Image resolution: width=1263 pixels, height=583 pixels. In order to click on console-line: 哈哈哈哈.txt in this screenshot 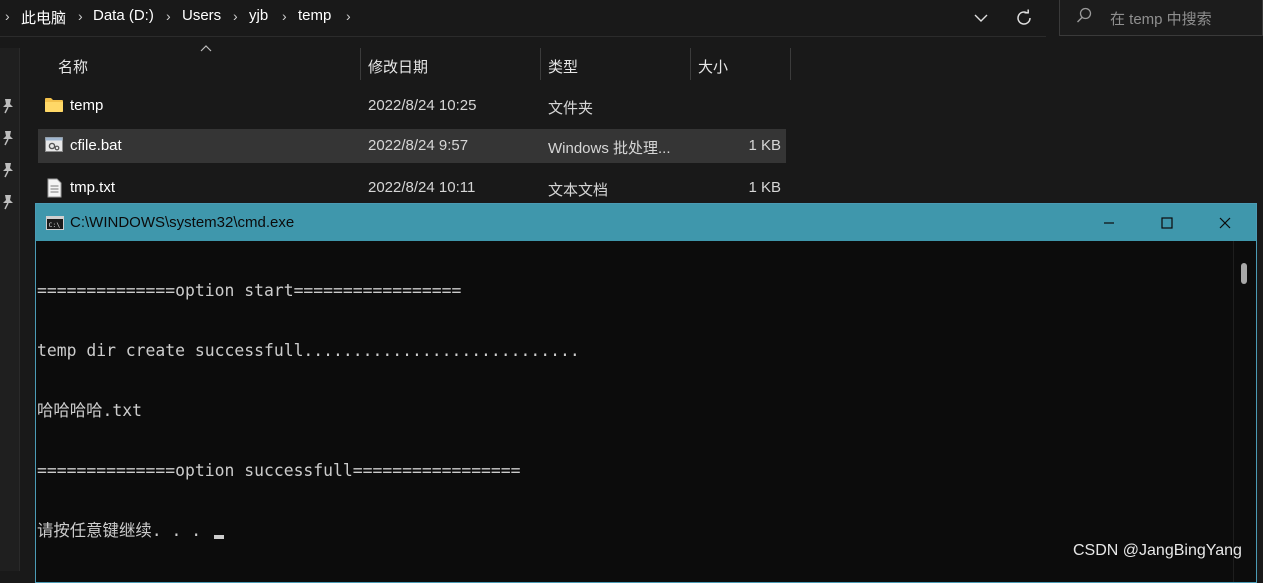, I will do `click(90, 410)`.